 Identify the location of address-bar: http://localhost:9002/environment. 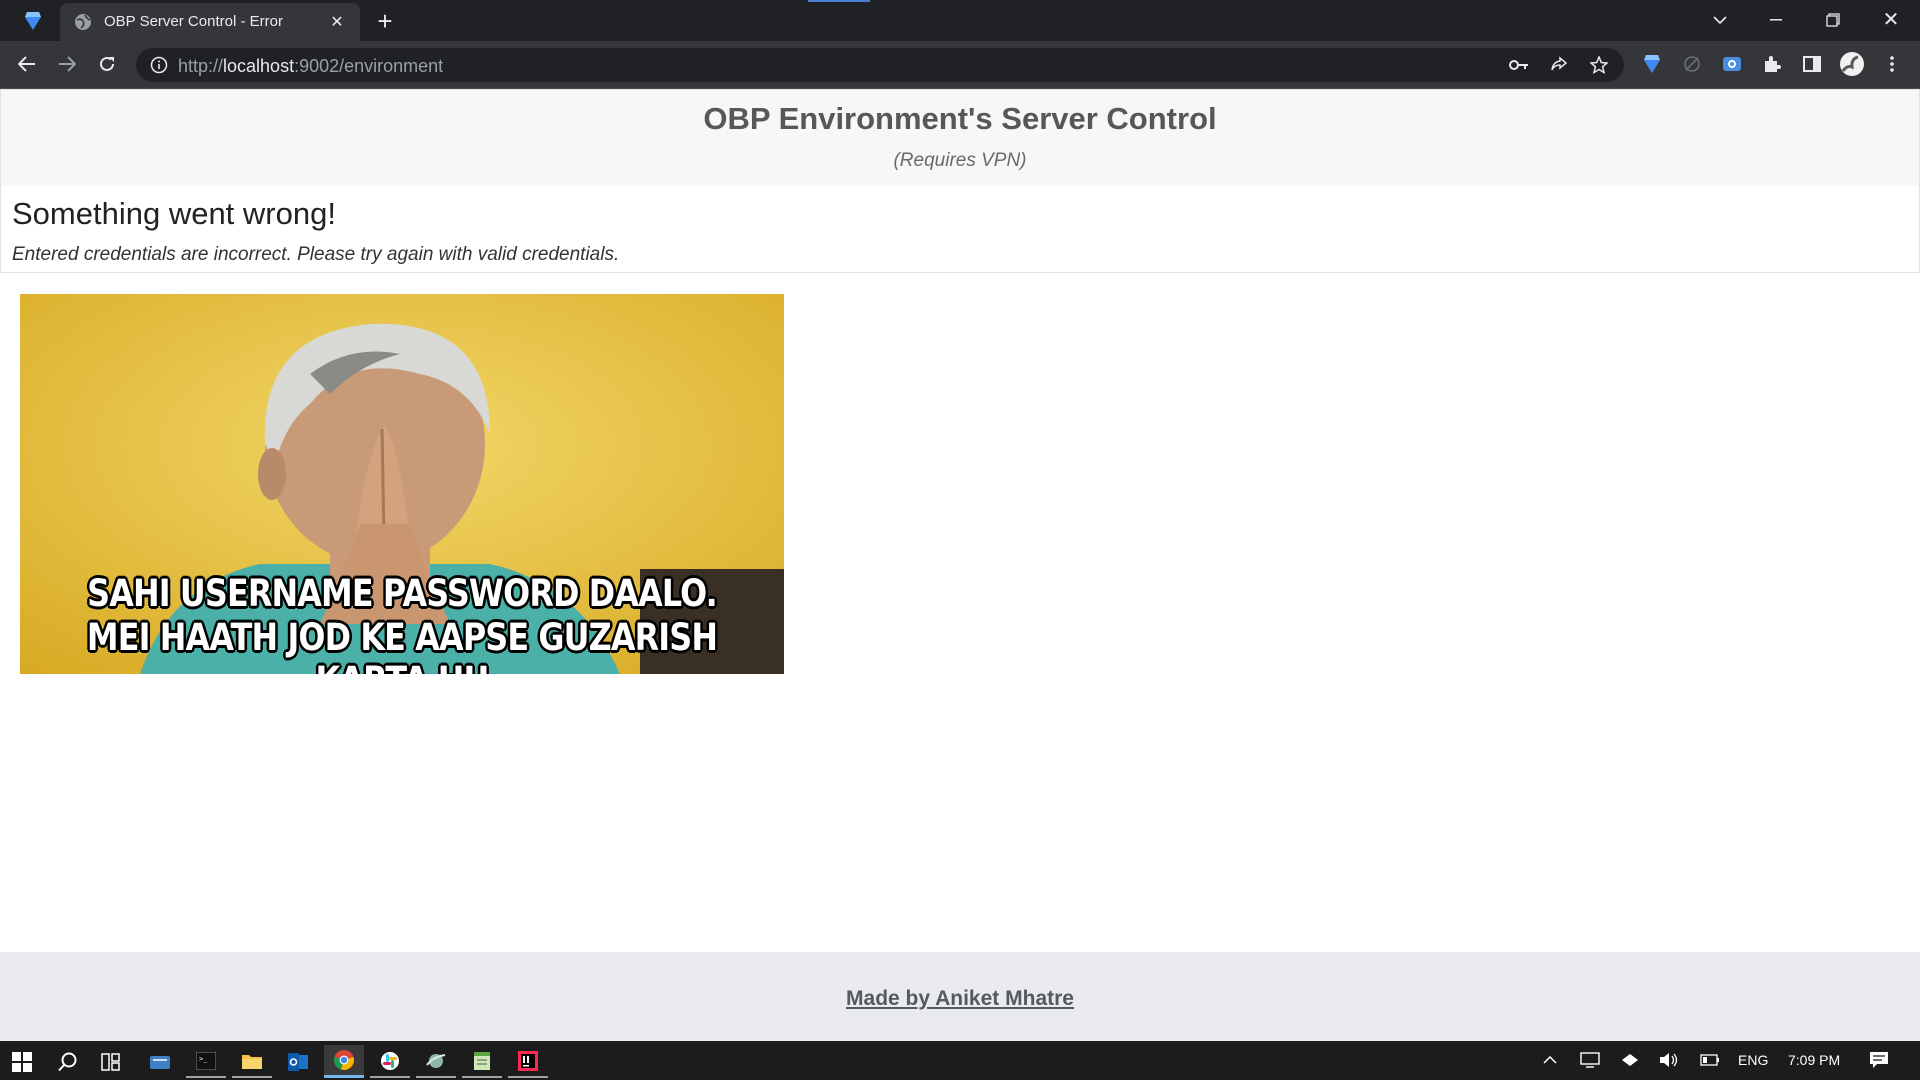
(880, 65).